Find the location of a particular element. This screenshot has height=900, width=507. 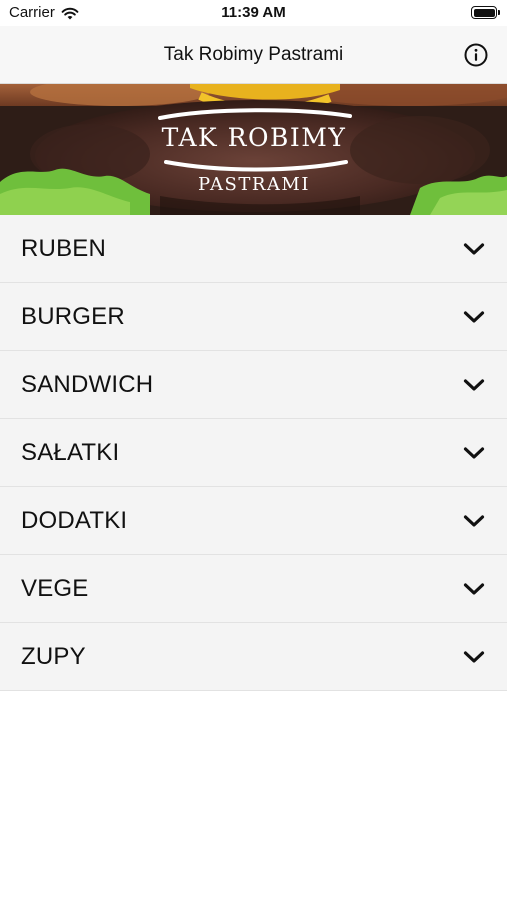

hero-banner: TAK ROBIMY PASTRAMI is located at coordinates (253, 149).